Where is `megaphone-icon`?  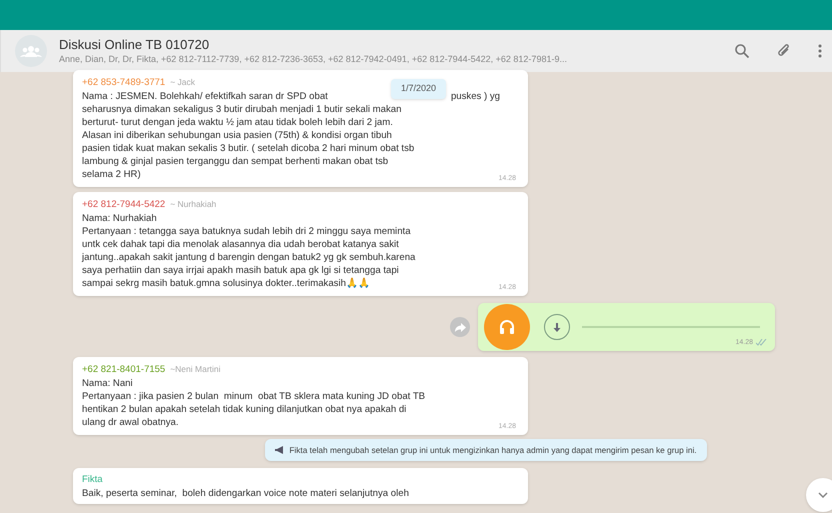
megaphone-icon is located at coordinates (280, 450).